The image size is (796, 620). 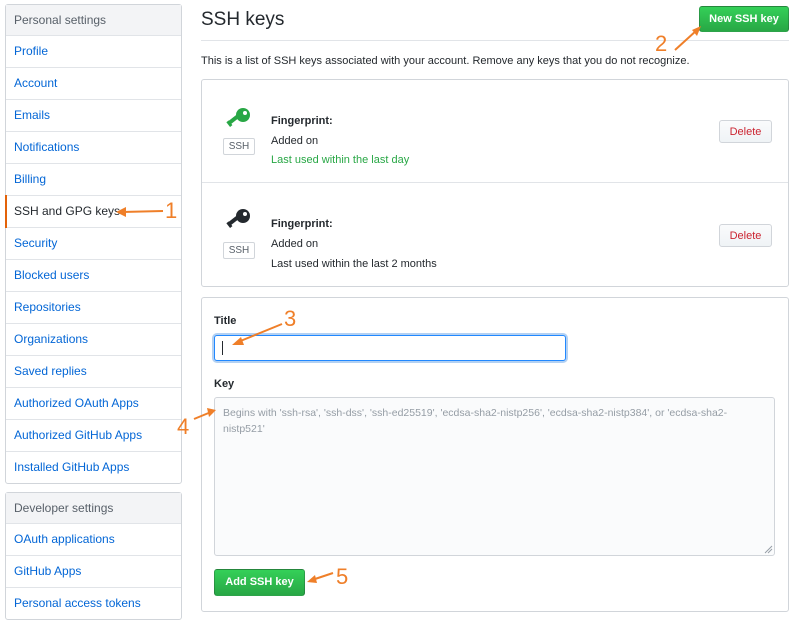 What do you see at coordinates (93, 508) in the screenshot?
I see `developer-settings-heading: Developer settings` at bounding box center [93, 508].